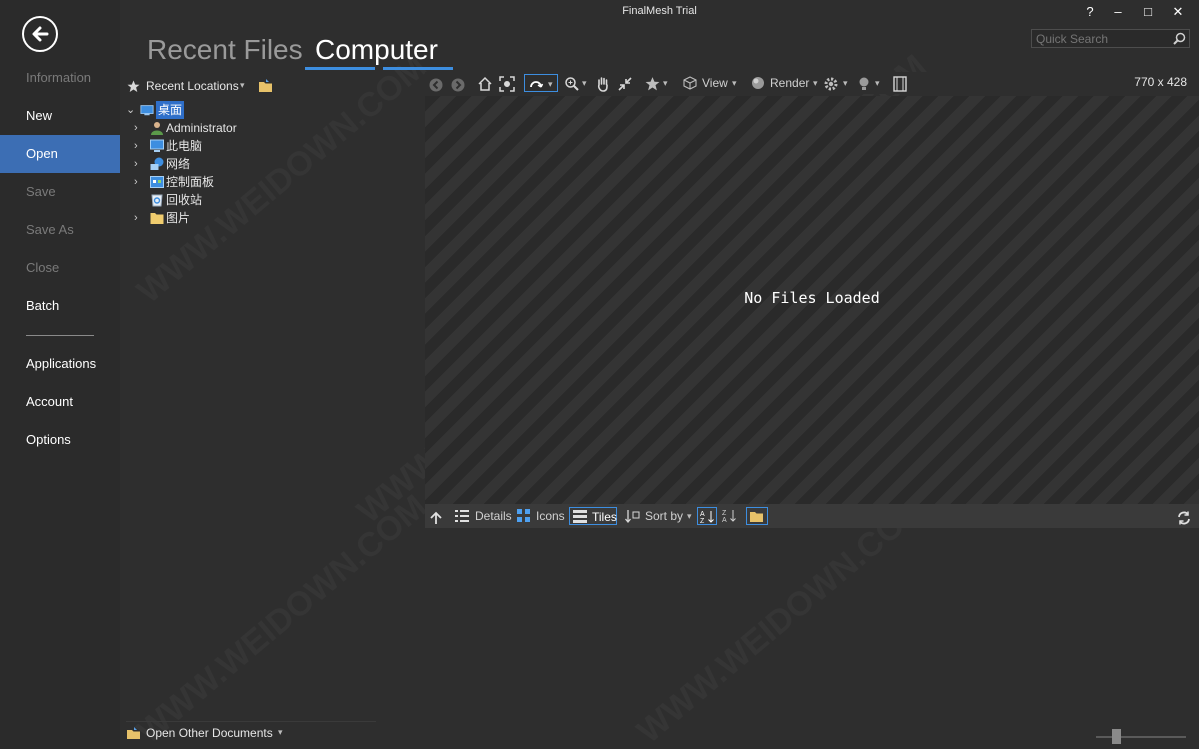  I want to click on quick-search-input, so click(1110, 38).